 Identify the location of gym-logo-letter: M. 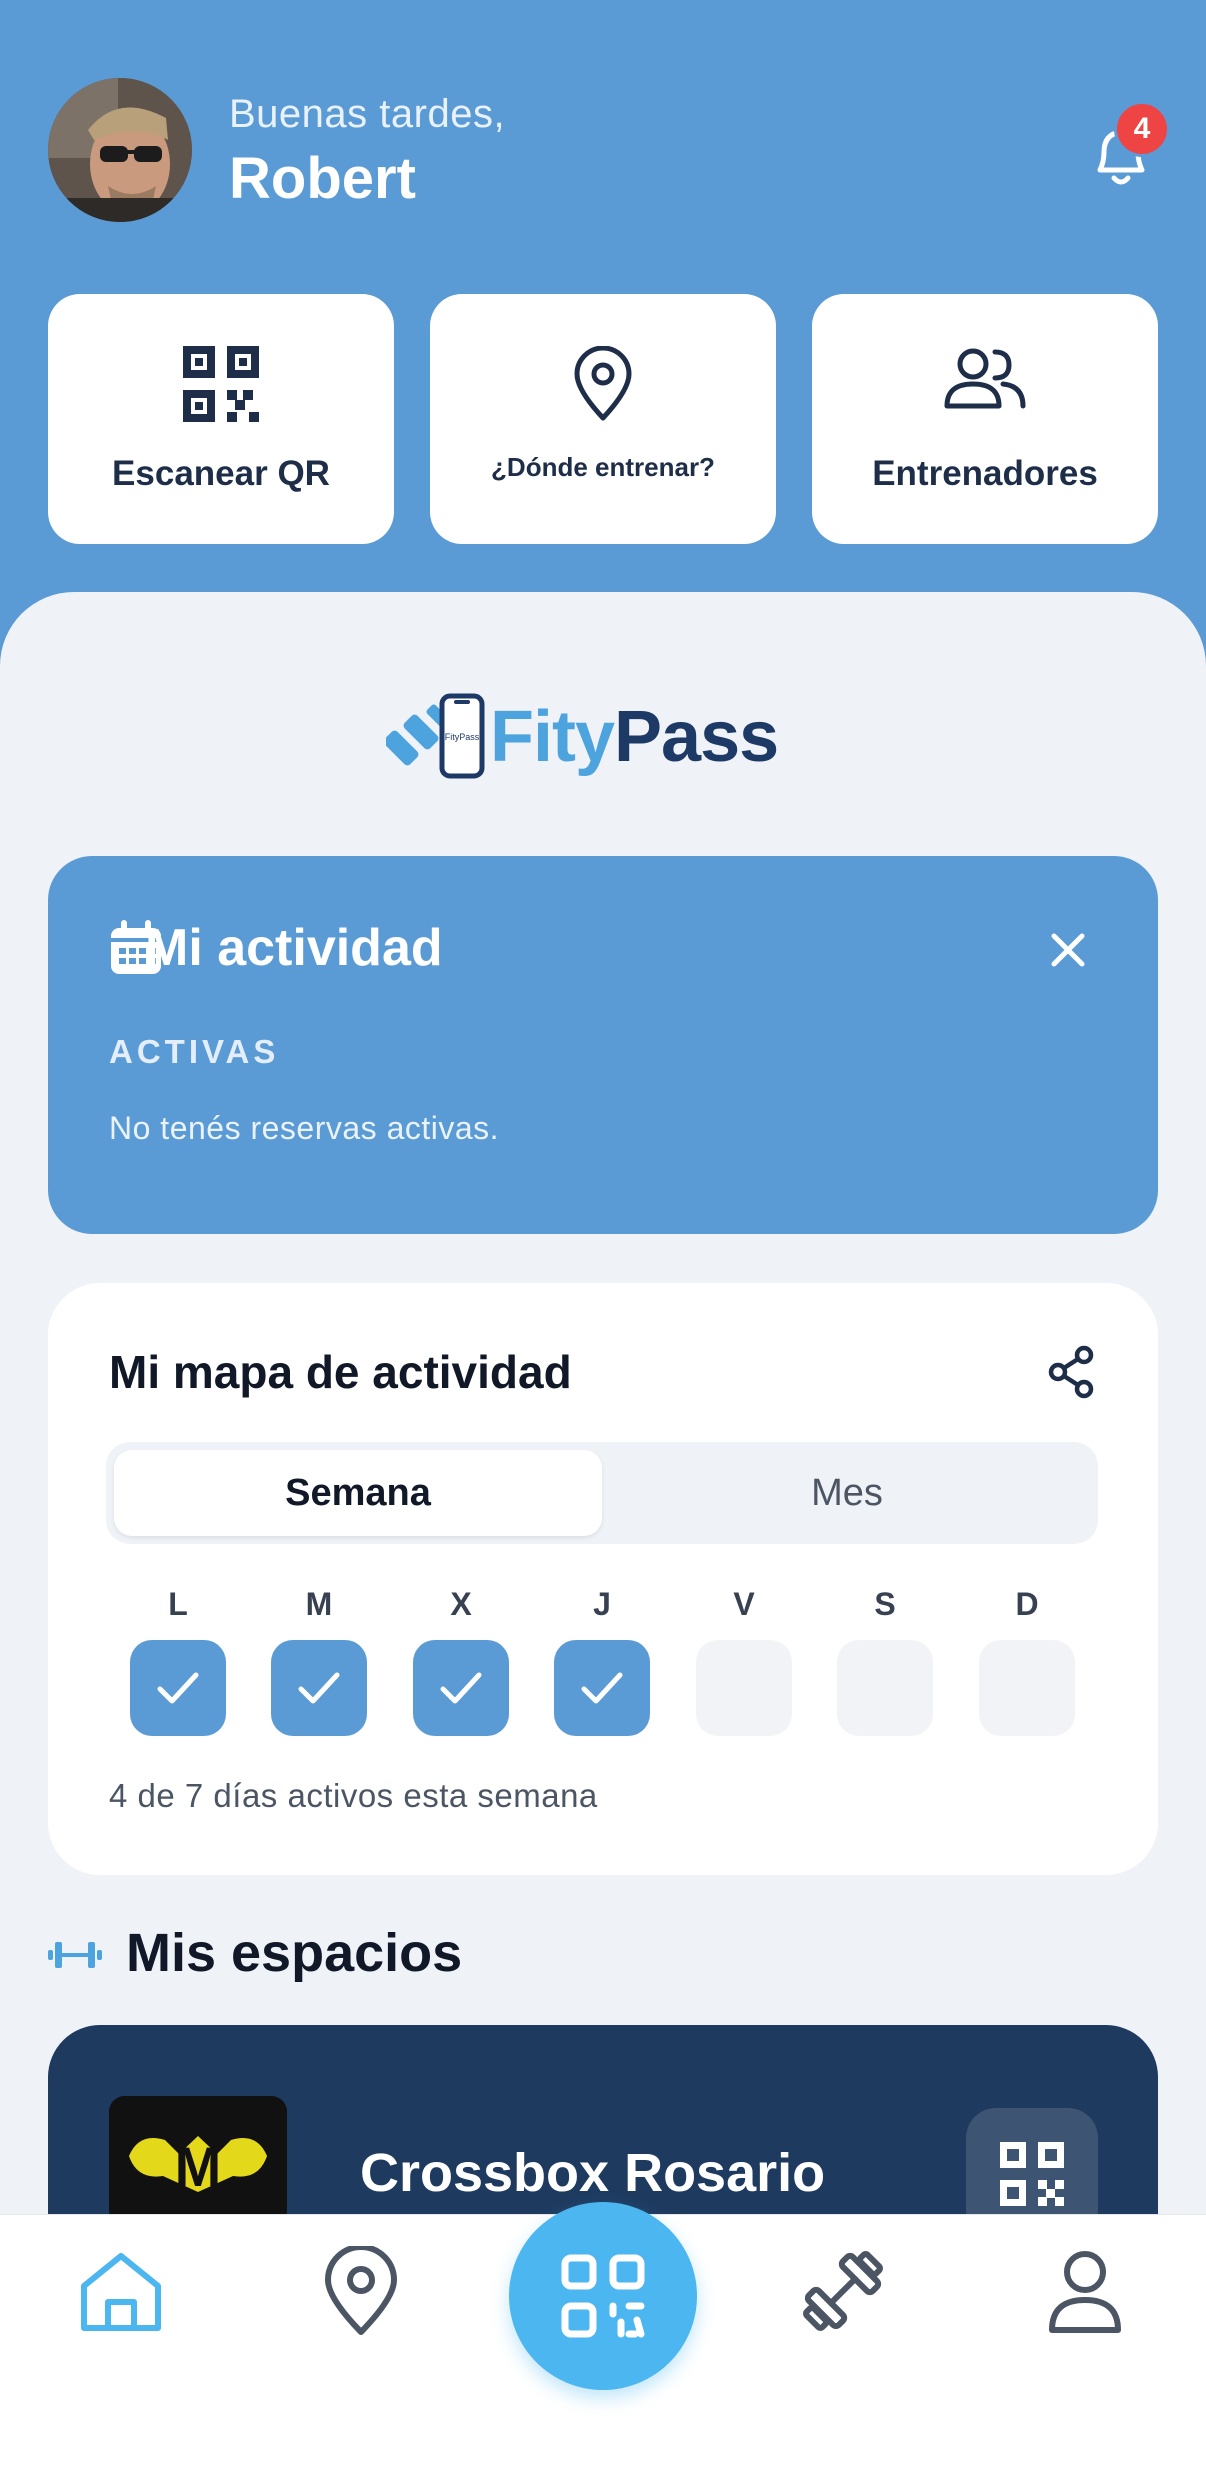
(198, 2166).